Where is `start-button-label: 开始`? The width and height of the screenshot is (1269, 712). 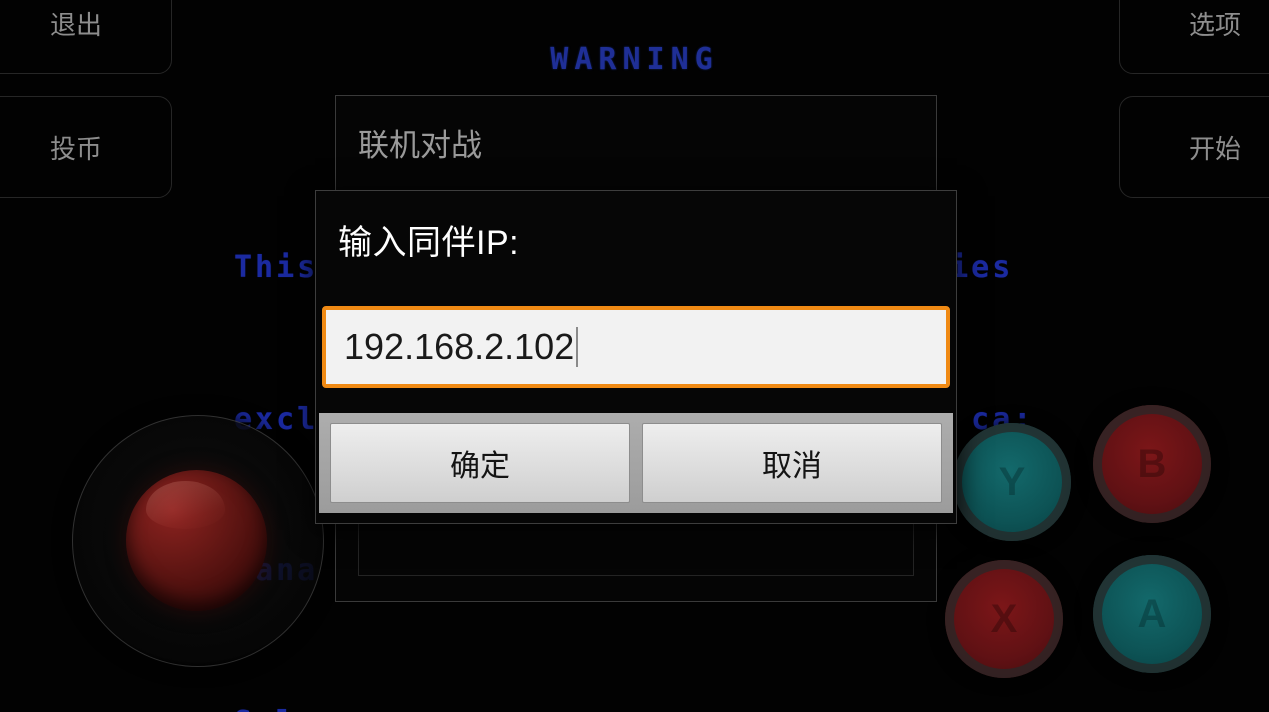 start-button-label: 开始 is located at coordinates (1214, 148).